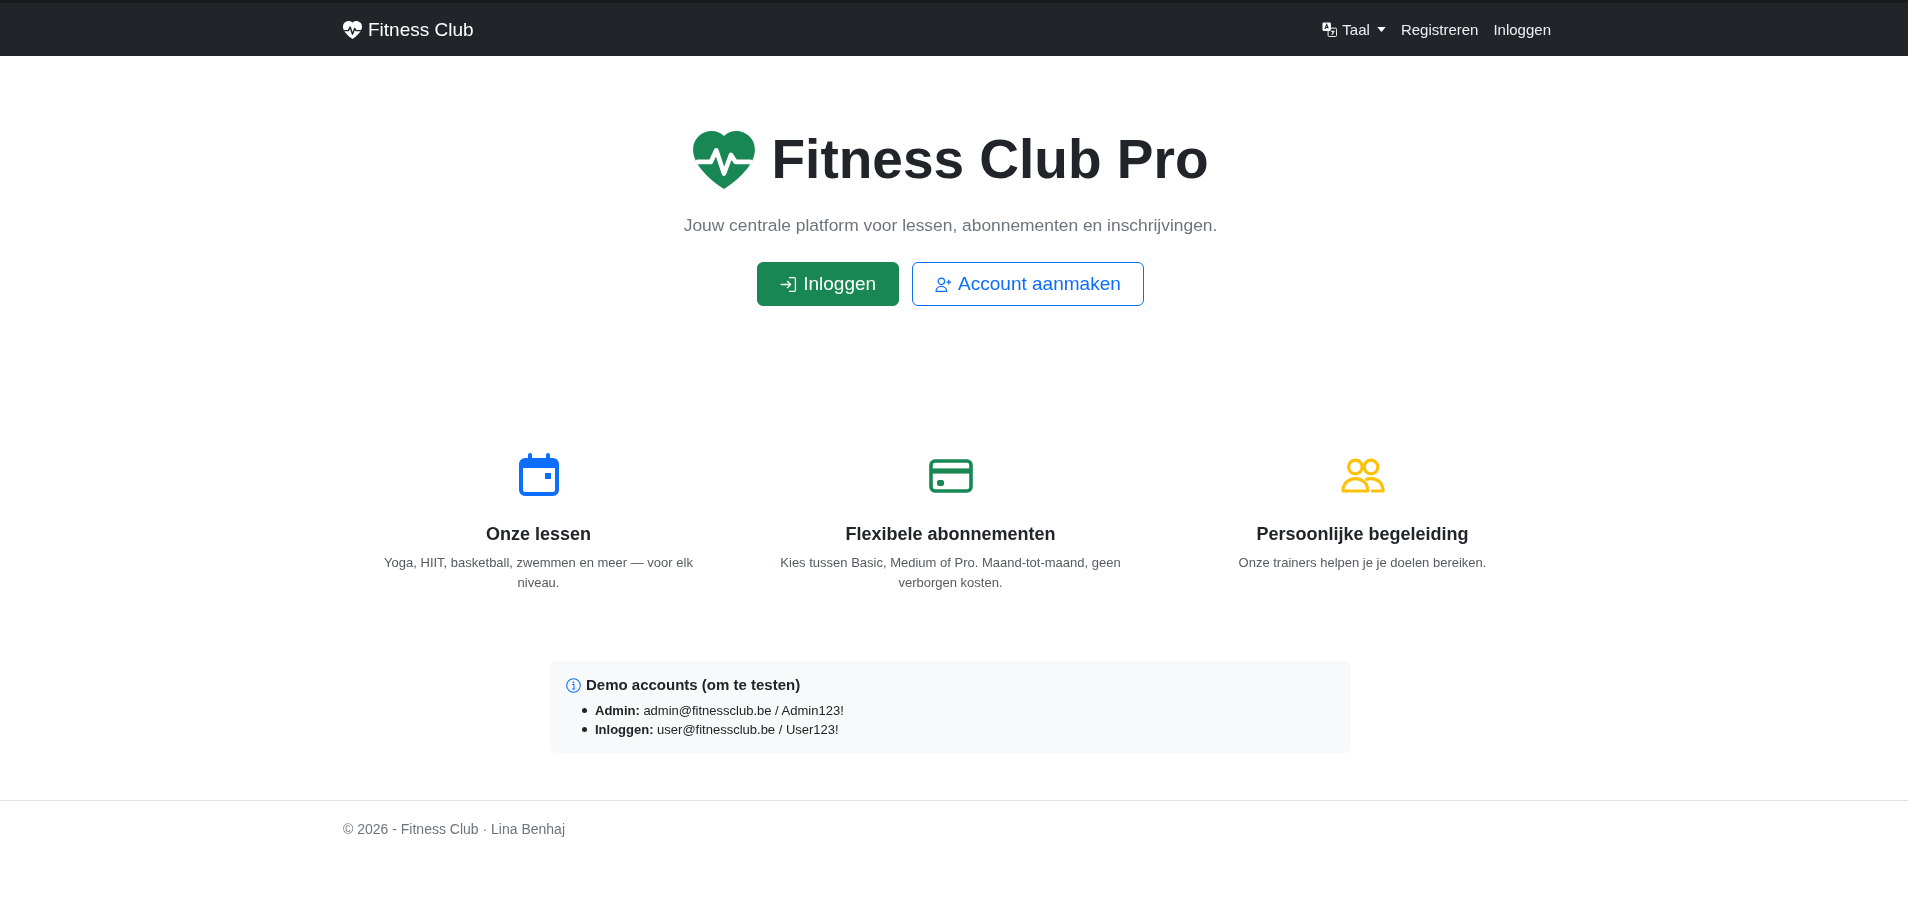  Describe the element at coordinates (1381, 29) in the screenshot. I see `caret-icon` at that location.